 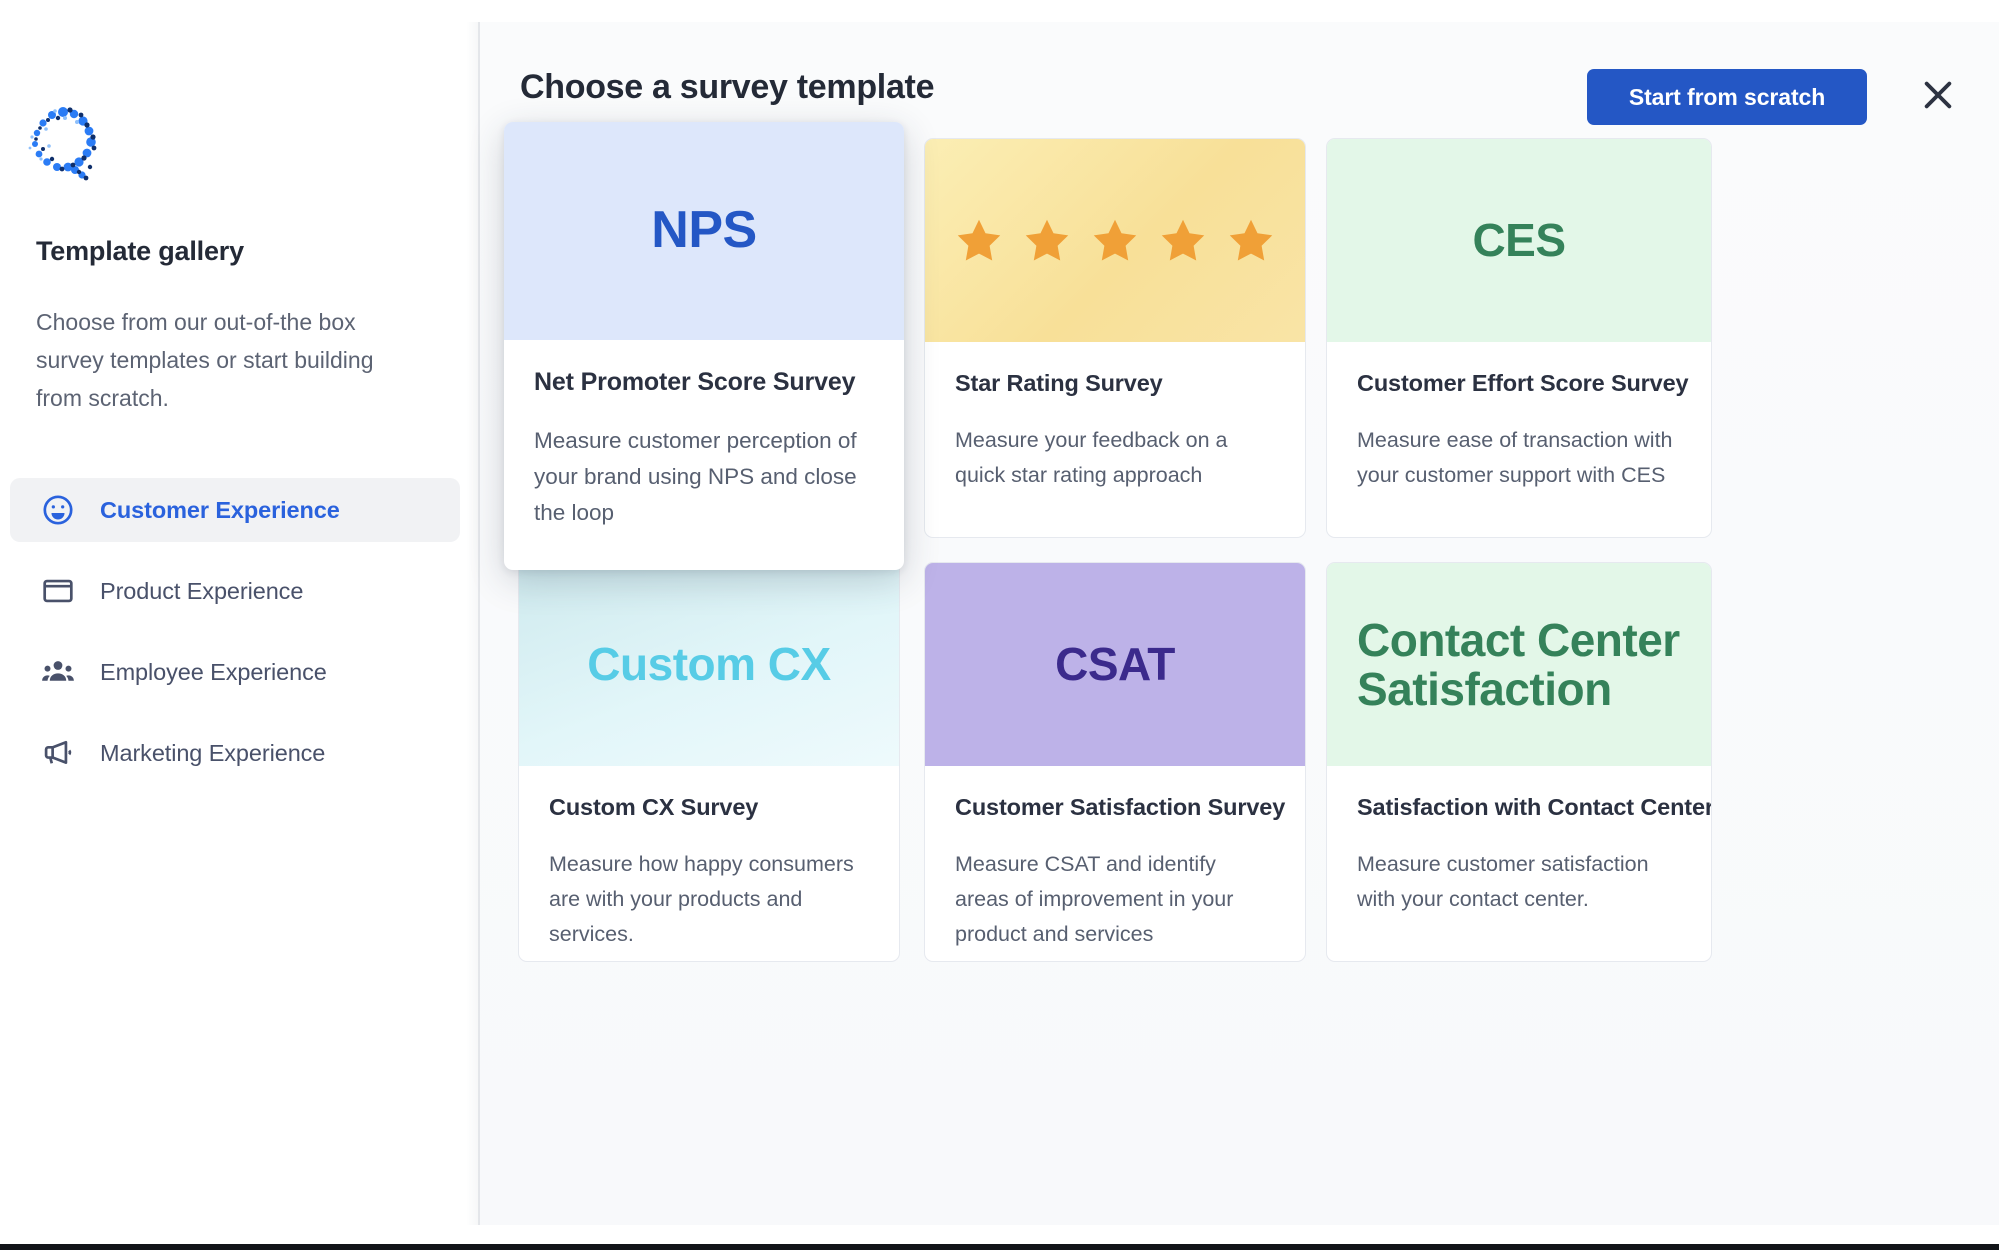 What do you see at coordinates (58, 510) in the screenshot?
I see `smiley-face-icon` at bounding box center [58, 510].